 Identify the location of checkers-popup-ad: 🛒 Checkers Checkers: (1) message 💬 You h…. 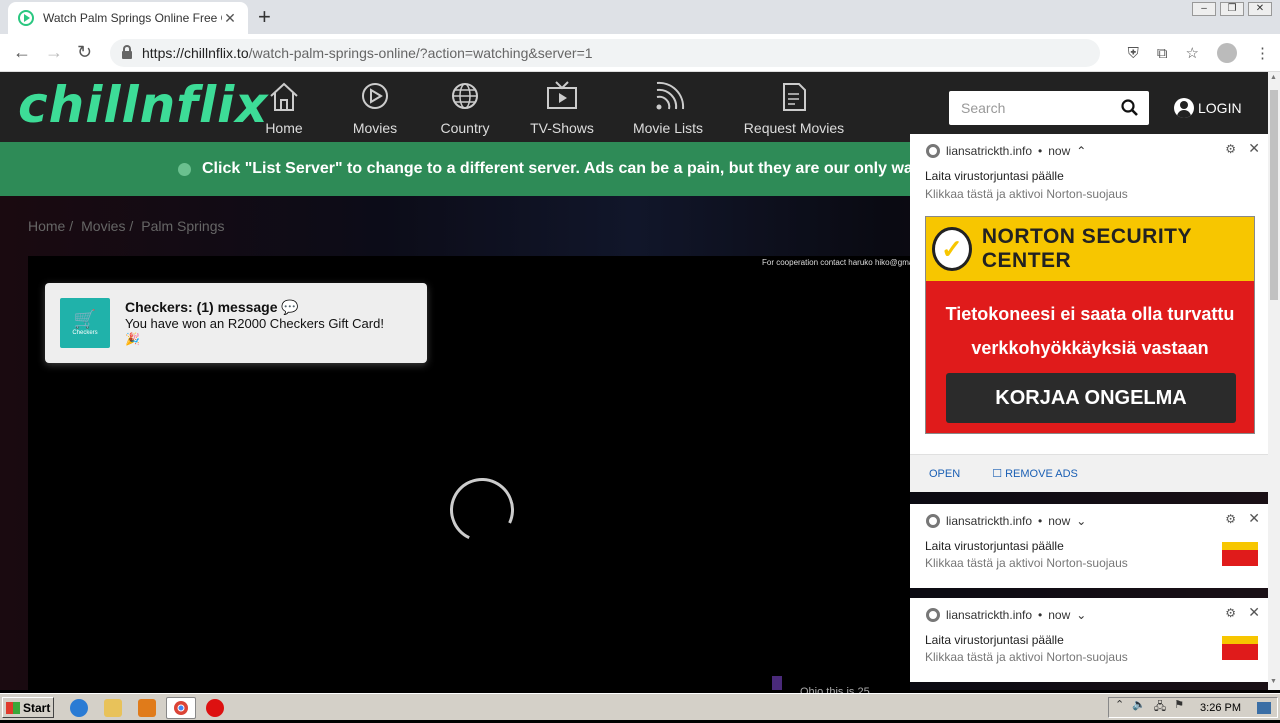
(236, 323).